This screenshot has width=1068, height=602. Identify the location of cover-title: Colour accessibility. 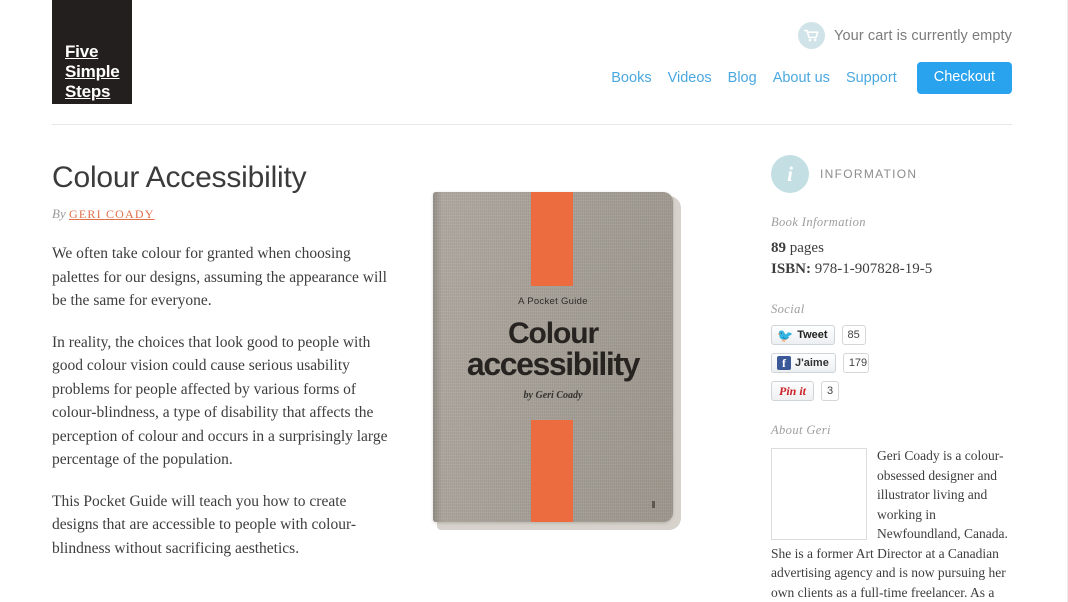
(553, 349).